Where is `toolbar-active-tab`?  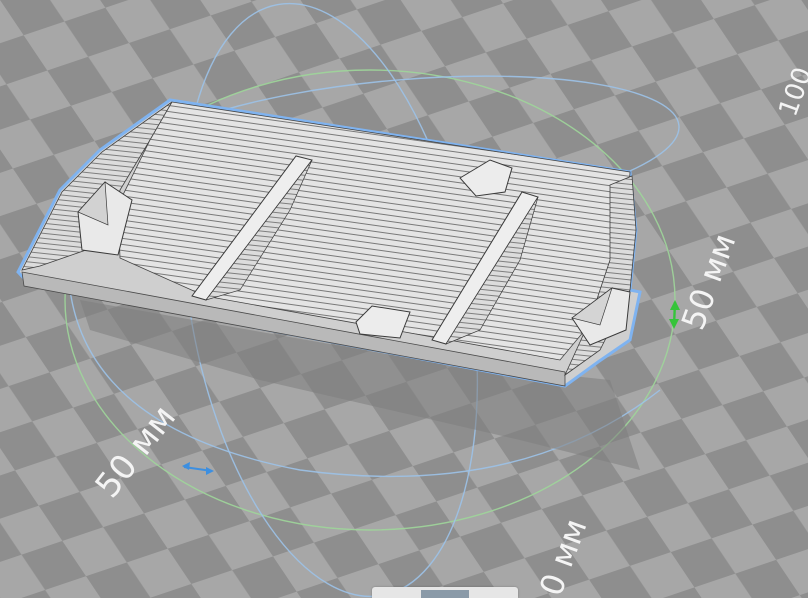 toolbar-active-tab is located at coordinates (445, 594).